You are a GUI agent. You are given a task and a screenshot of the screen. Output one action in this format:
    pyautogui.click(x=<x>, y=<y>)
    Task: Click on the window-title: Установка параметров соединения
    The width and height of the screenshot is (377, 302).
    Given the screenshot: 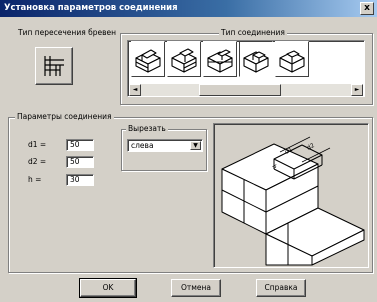 What is the action you would take?
    pyautogui.click(x=91, y=8)
    